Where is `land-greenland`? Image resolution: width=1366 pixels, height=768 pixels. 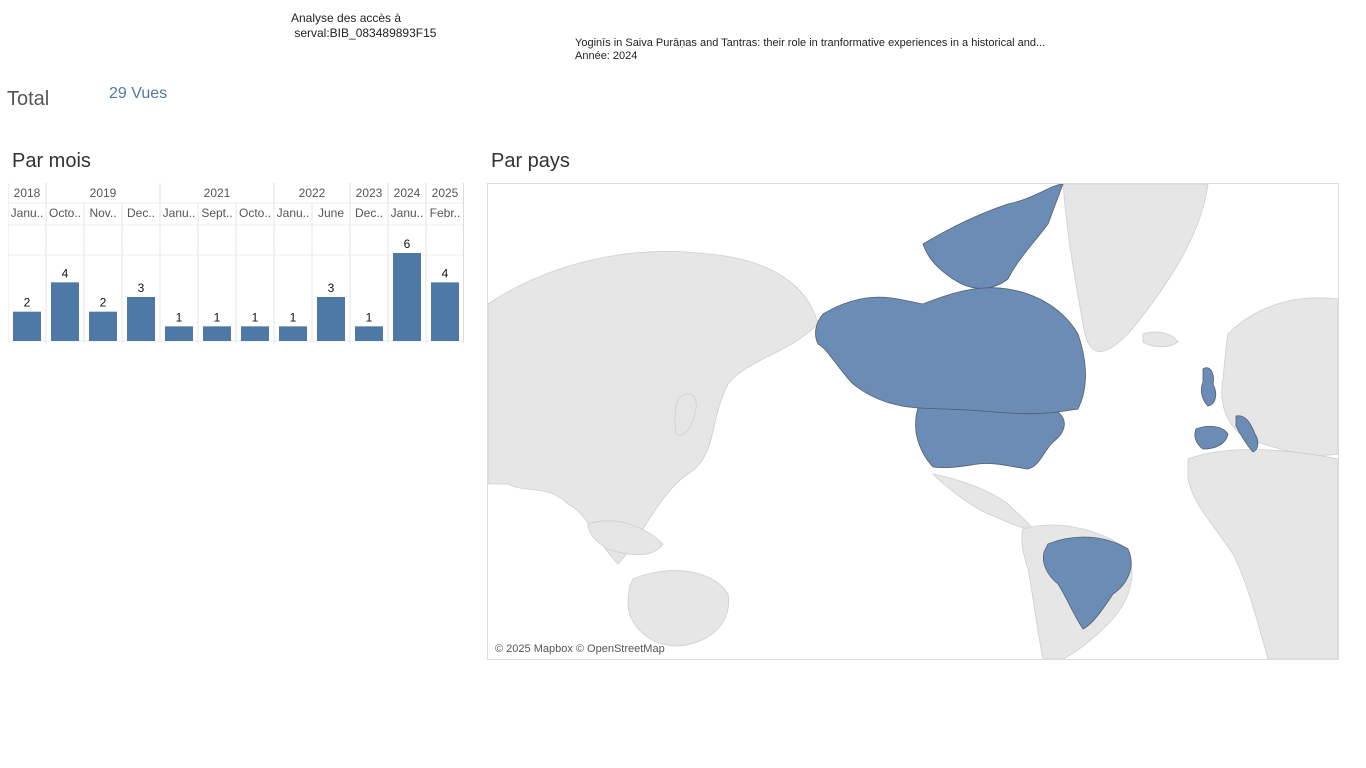 land-greenland is located at coordinates (1135, 268).